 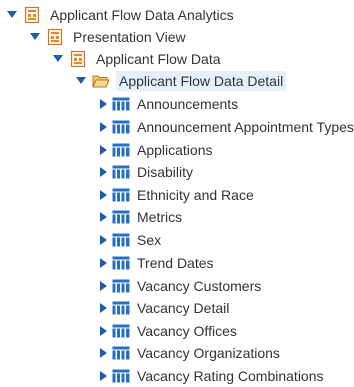 I want to click on table-node-disability: Disability, so click(x=145, y=172).